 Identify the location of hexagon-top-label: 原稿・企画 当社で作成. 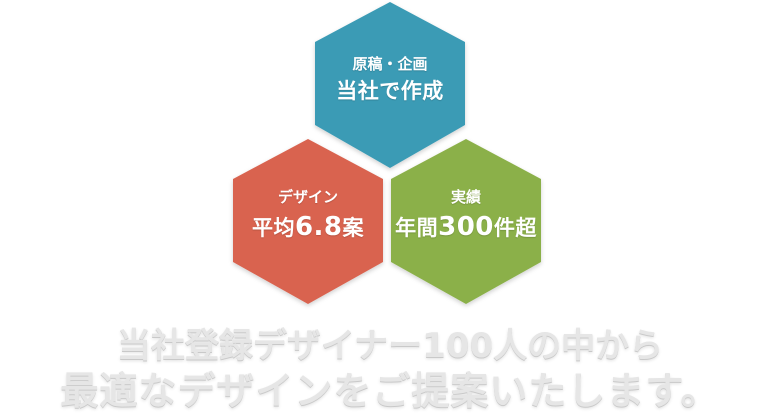
(390, 79).